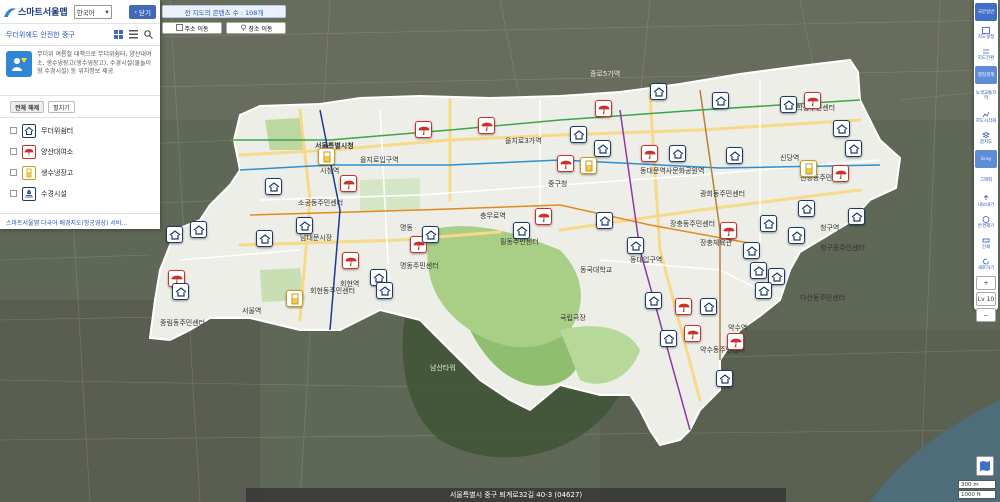  Describe the element at coordinates (107, 11) in the screenshot. I see `chevron-down-icon: ▾` at that location.